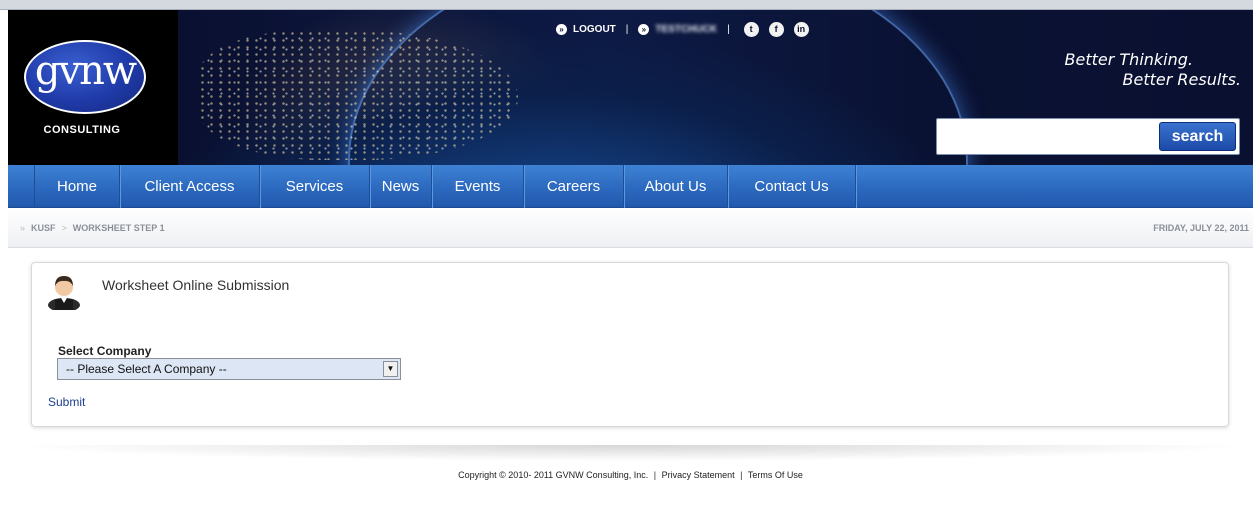 The width and height of the screenshot is (1253, 508). Describe the element at coordinates (1047, 136) in the screenshot. I see `search-input` at that location.